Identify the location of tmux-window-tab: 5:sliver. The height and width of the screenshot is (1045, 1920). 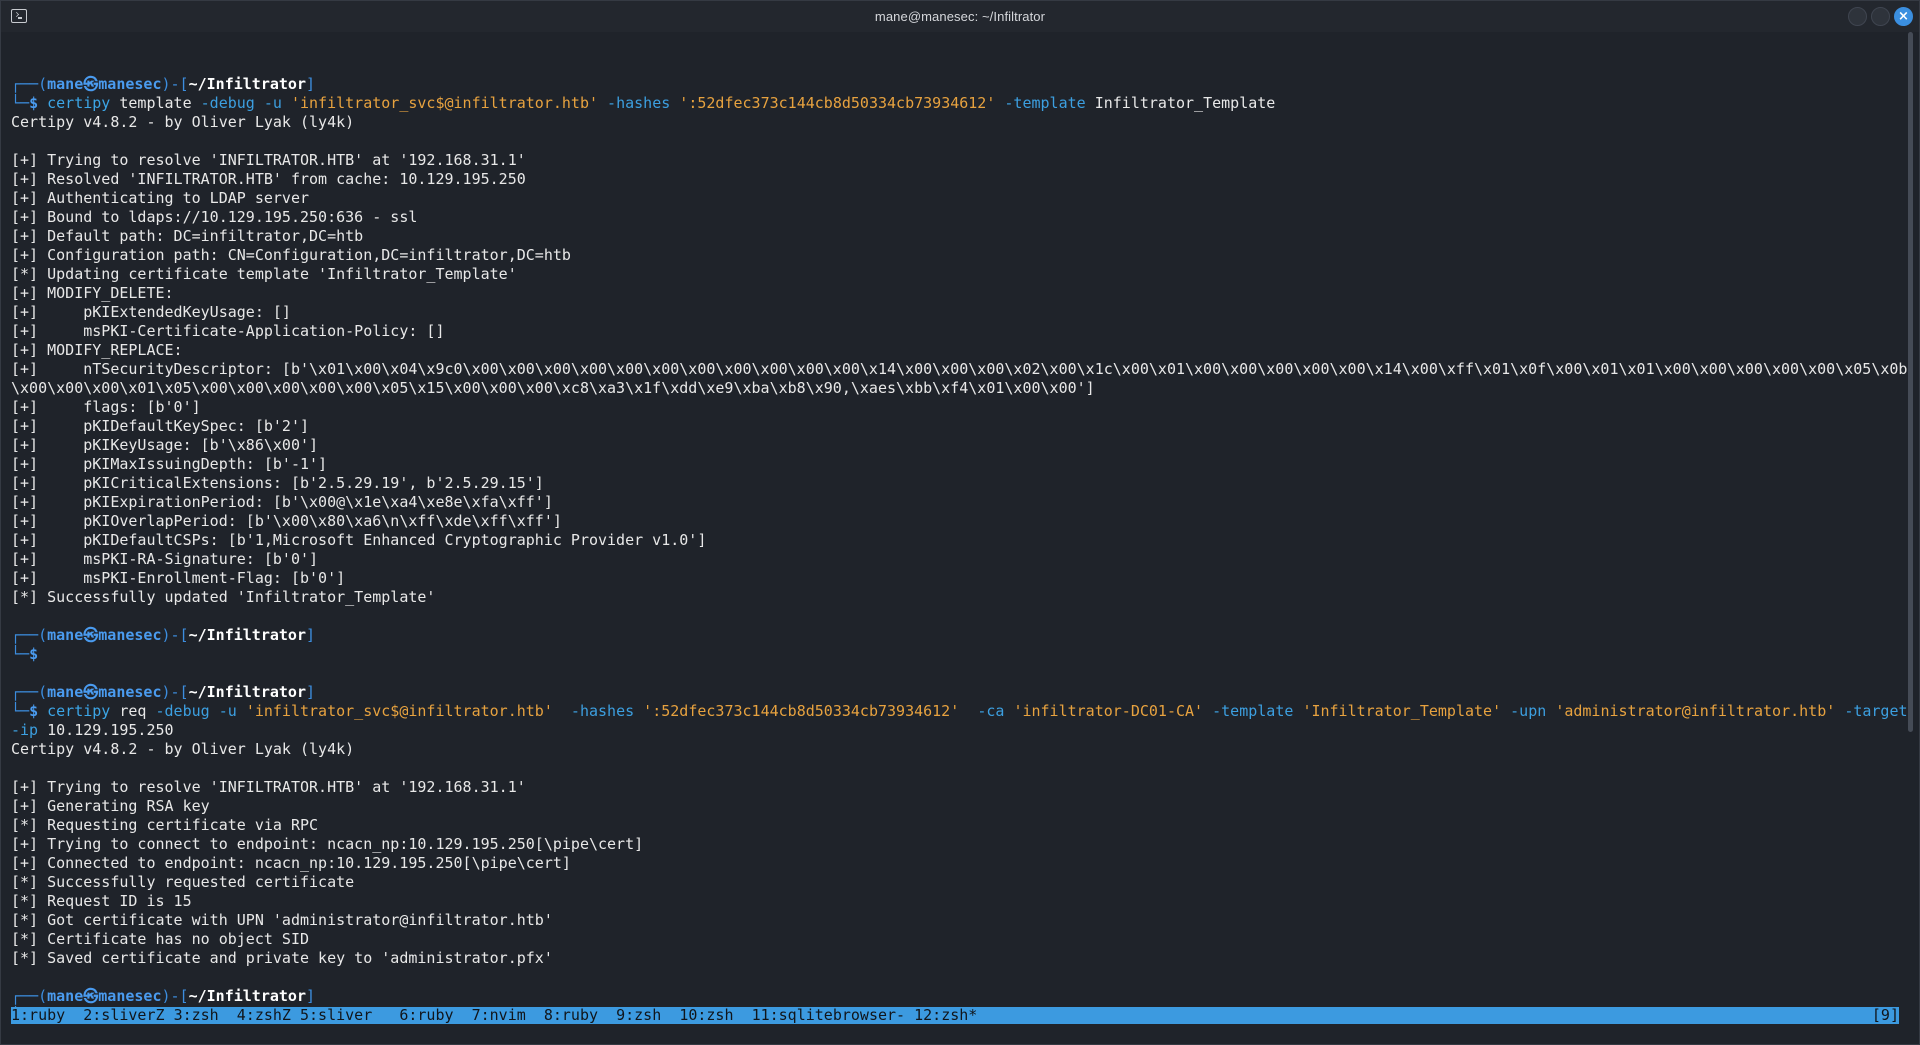
(336, 1015).